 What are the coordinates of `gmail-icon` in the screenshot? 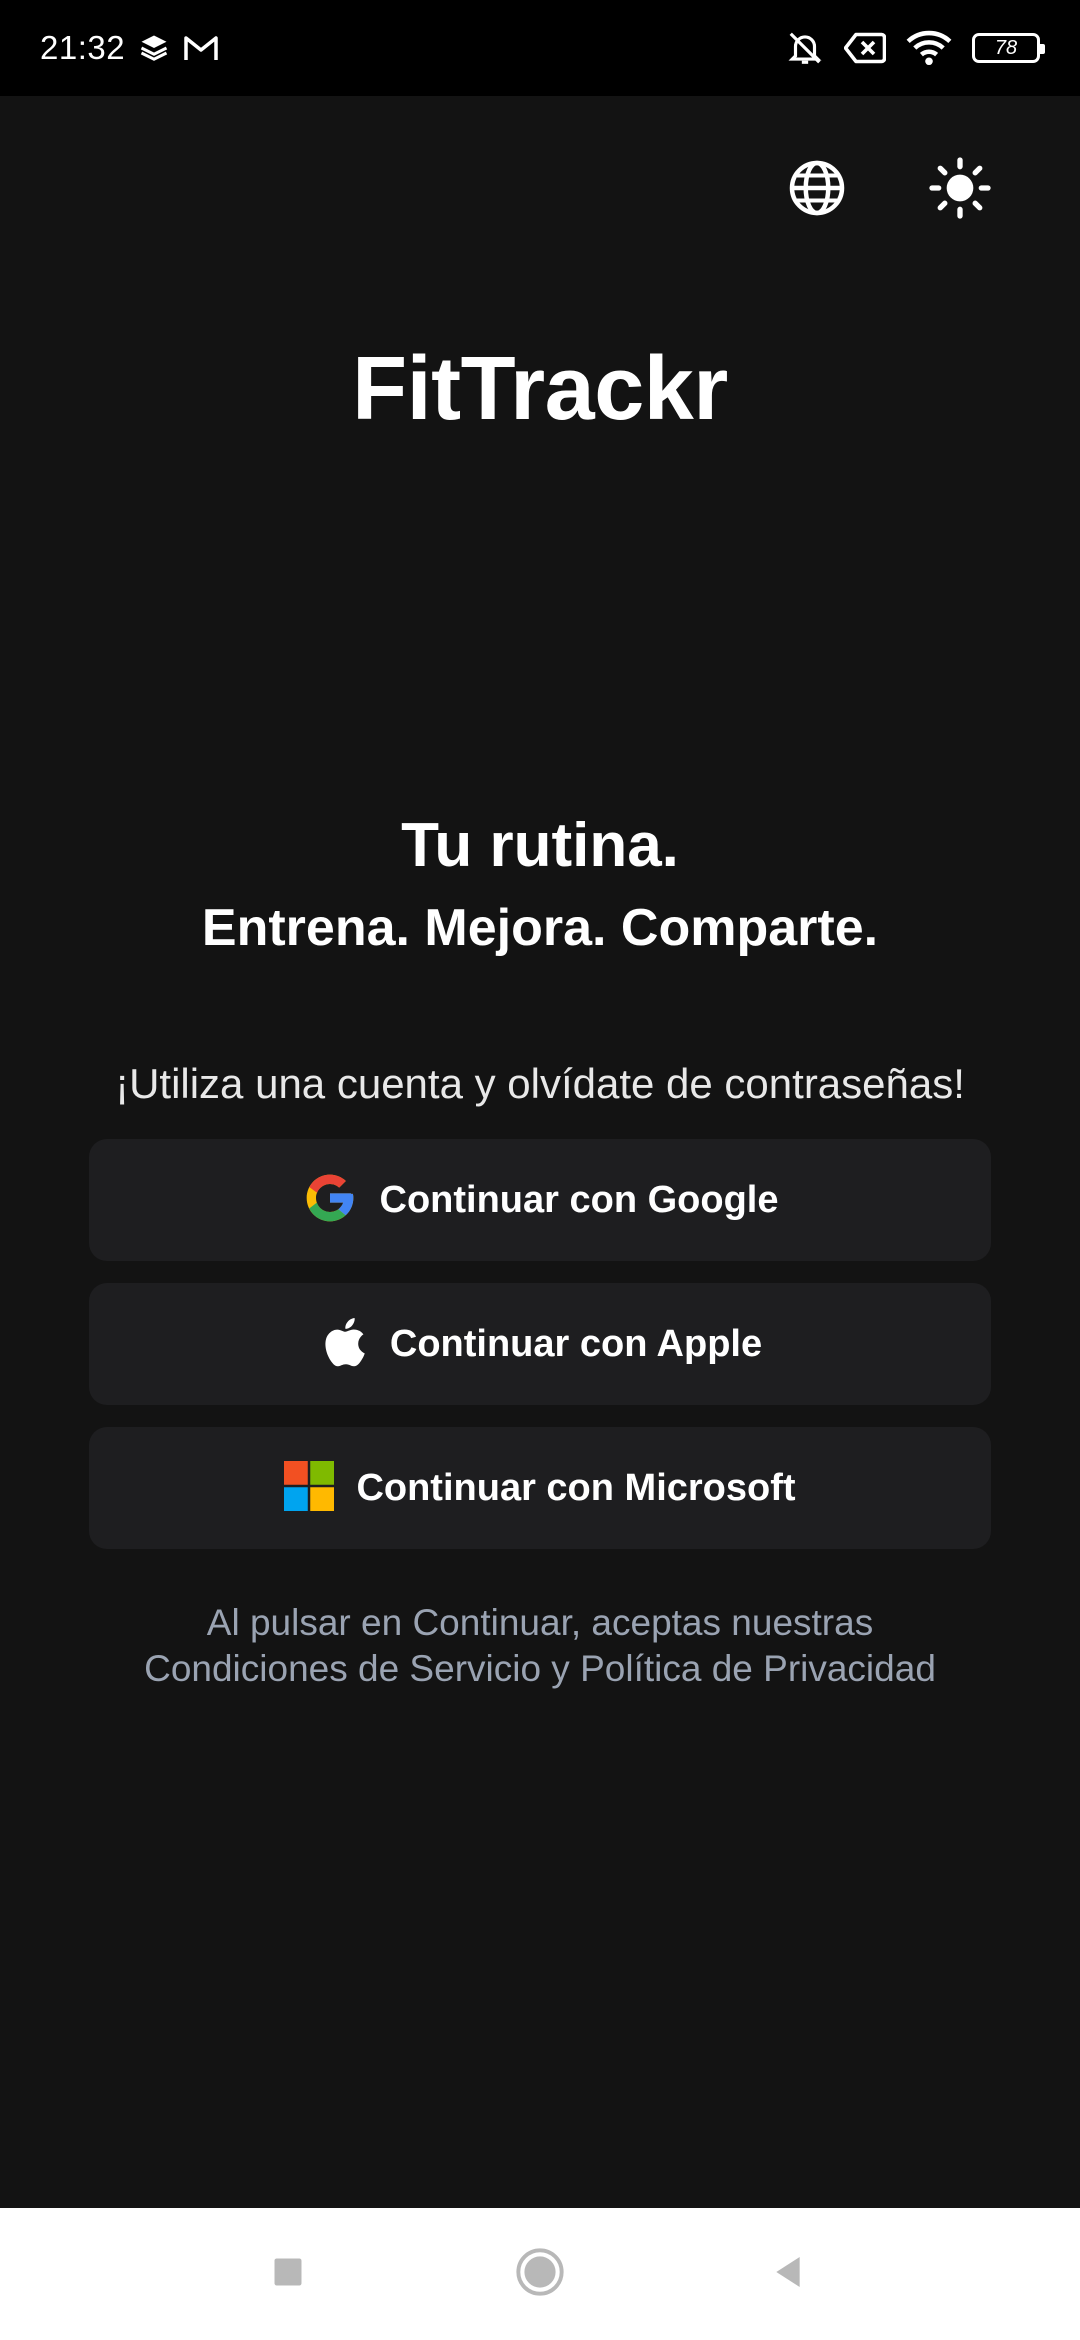 It's located at (201, 48).